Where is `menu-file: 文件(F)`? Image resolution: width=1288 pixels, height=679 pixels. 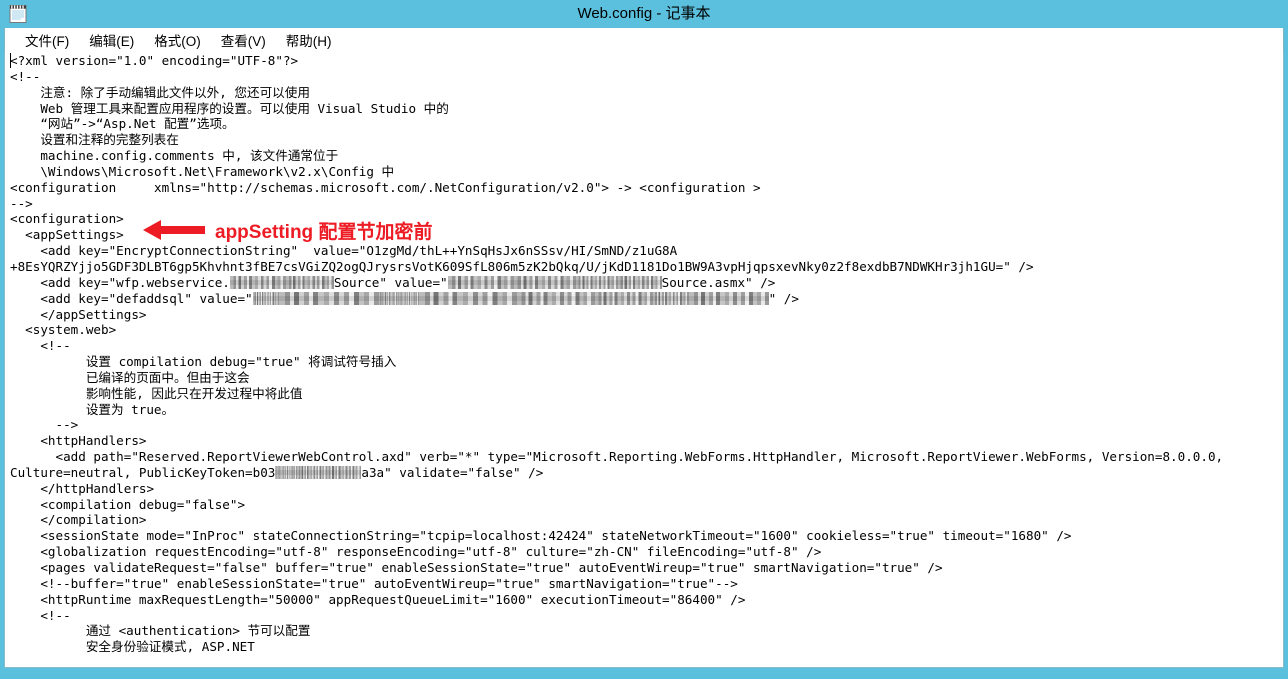 menu-file: 文件(F) is located at coordinates (47, 40).